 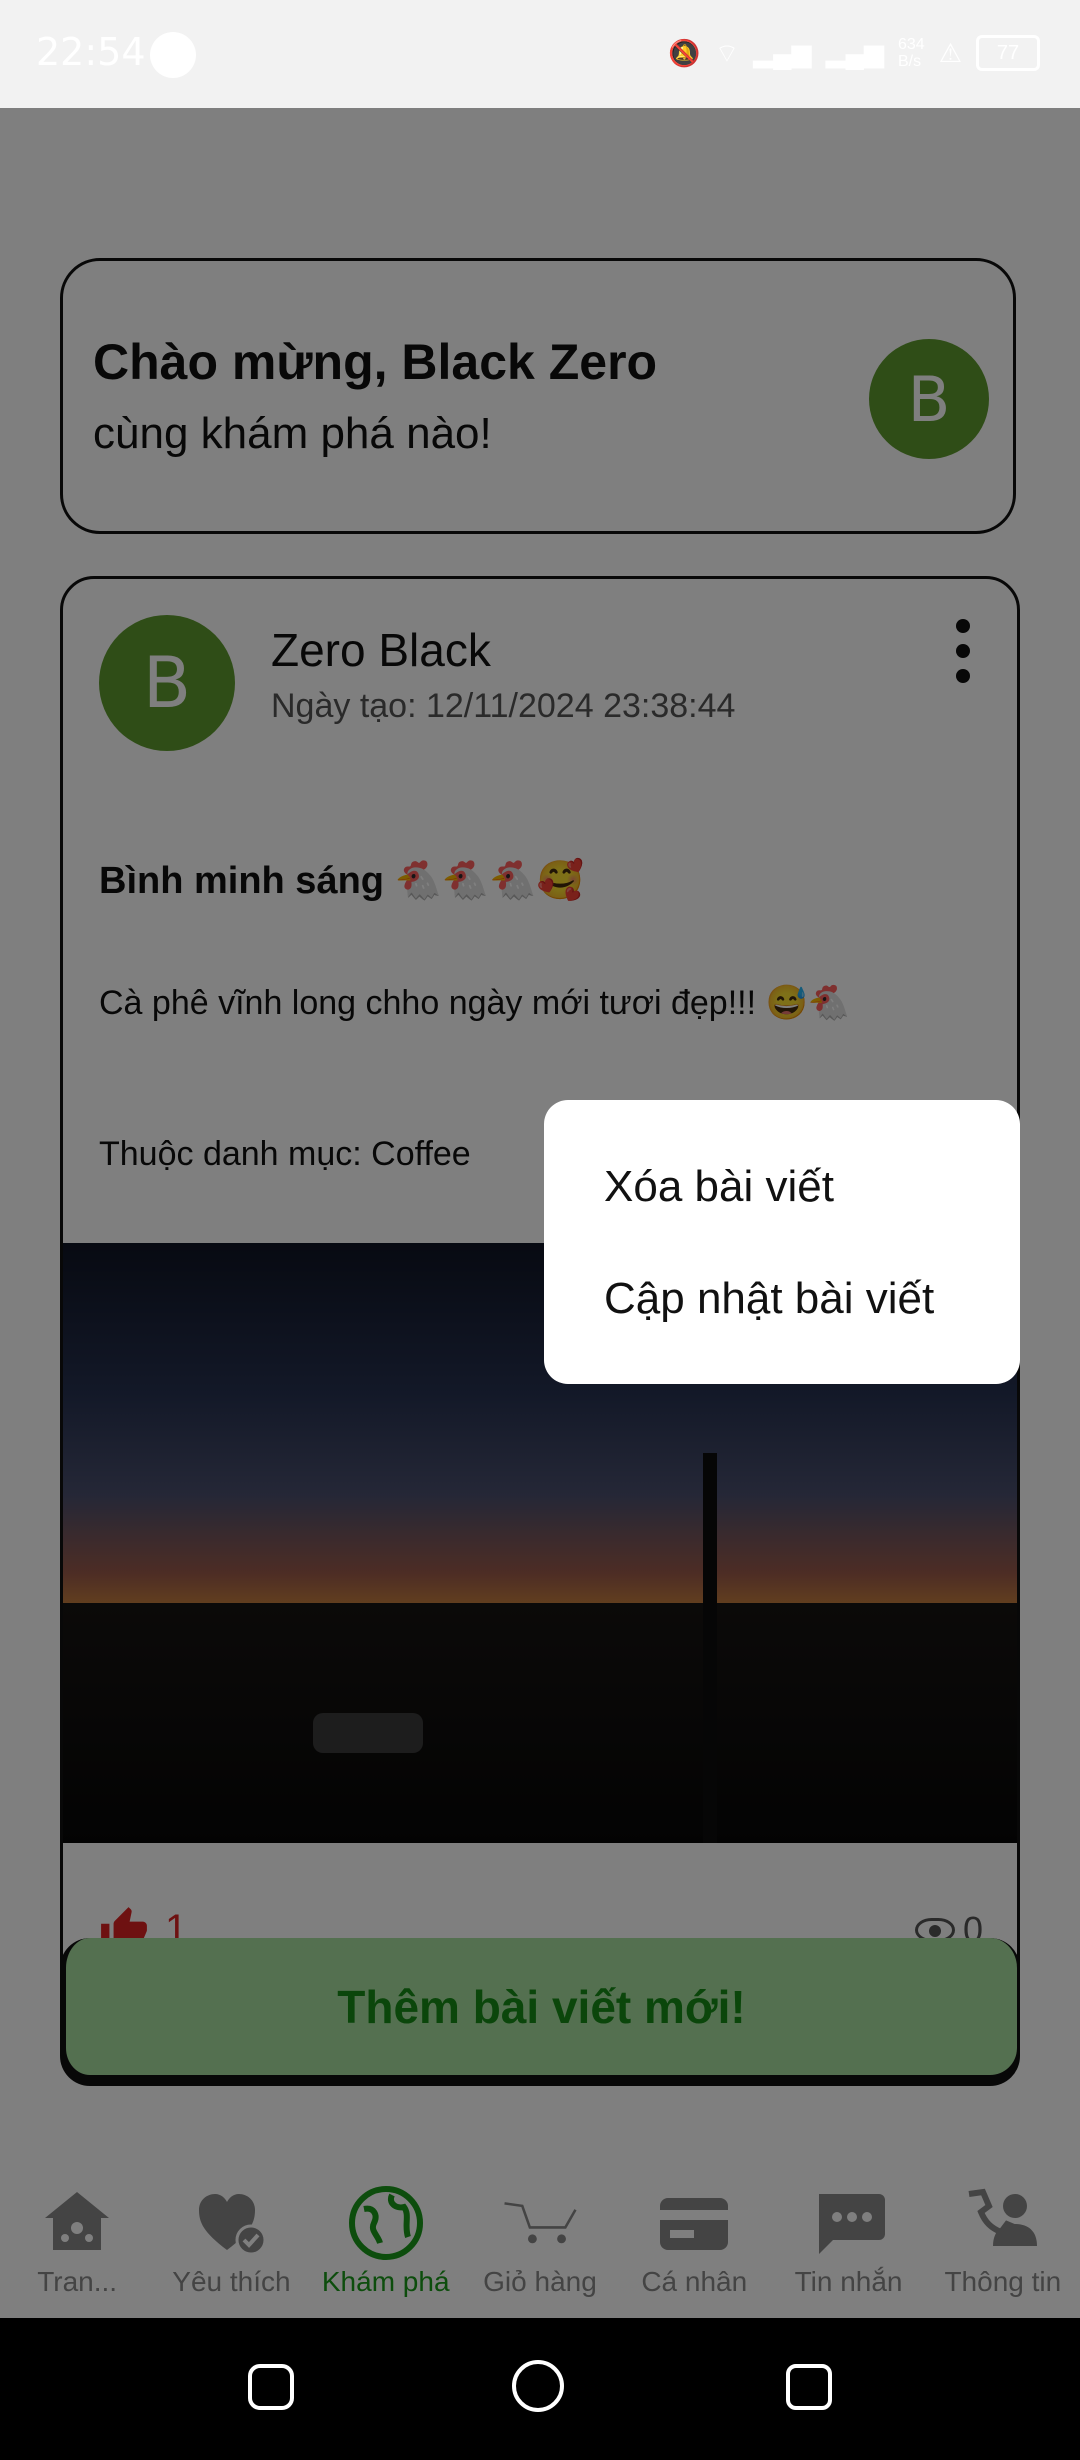 What do you see at coordinates (1008, 53) in the screenshot?
I see `battery-icon: 77` at bounding box center [1008, 53].